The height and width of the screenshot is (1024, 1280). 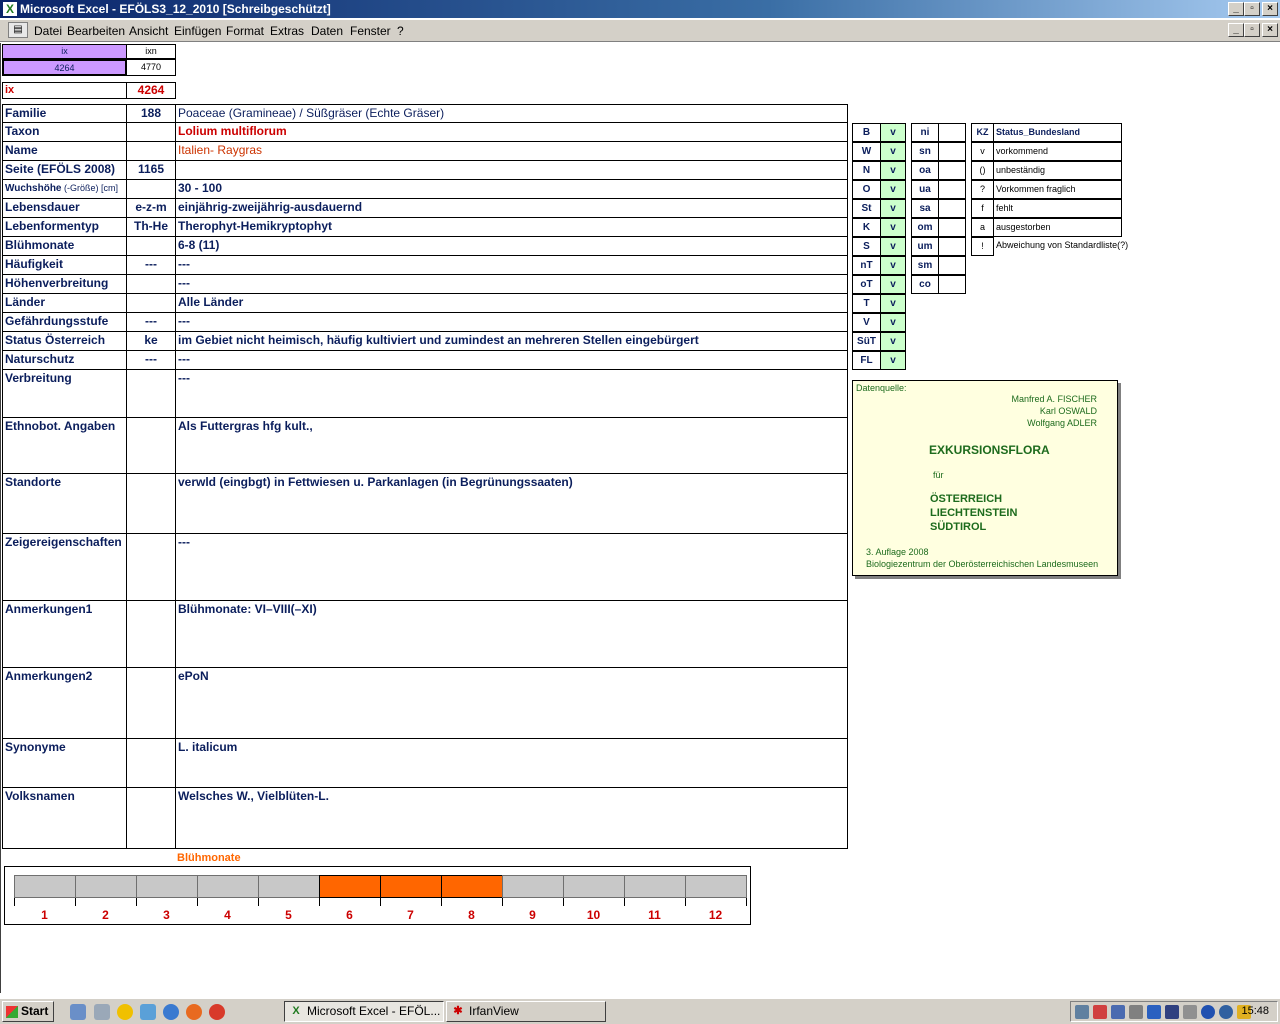 I want to click on explorer-icon, so click(x=102, y=1012).